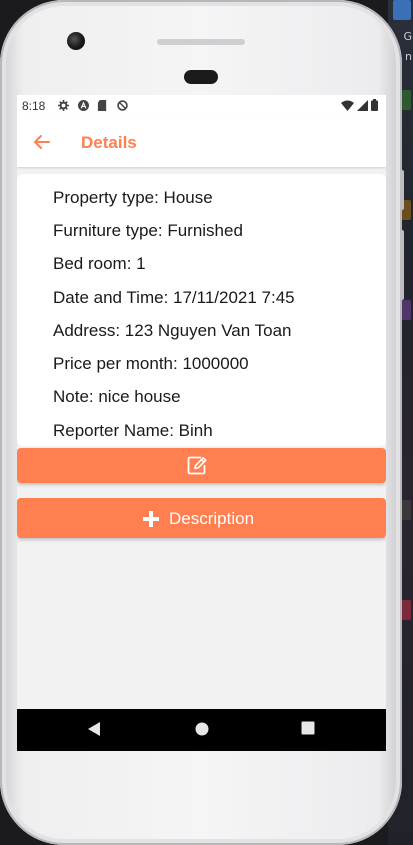 Image resolution: width=413 pixels, height=845 pixels. Describe the element at coordinates (83, 105) in the screenshot. I see `a-circle-icon` at that location.